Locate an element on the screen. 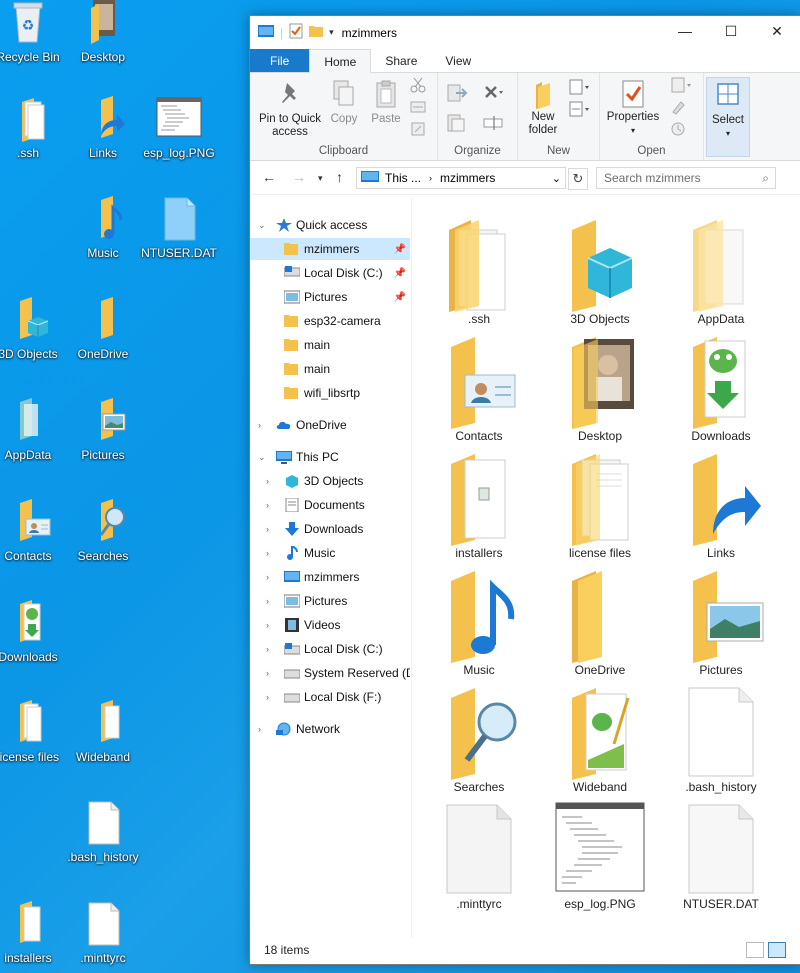 This screenshot has height=973, width=800. title-bar: | ▾ mzimmers — ☐ ✕ is located at coordinates (525, 32).